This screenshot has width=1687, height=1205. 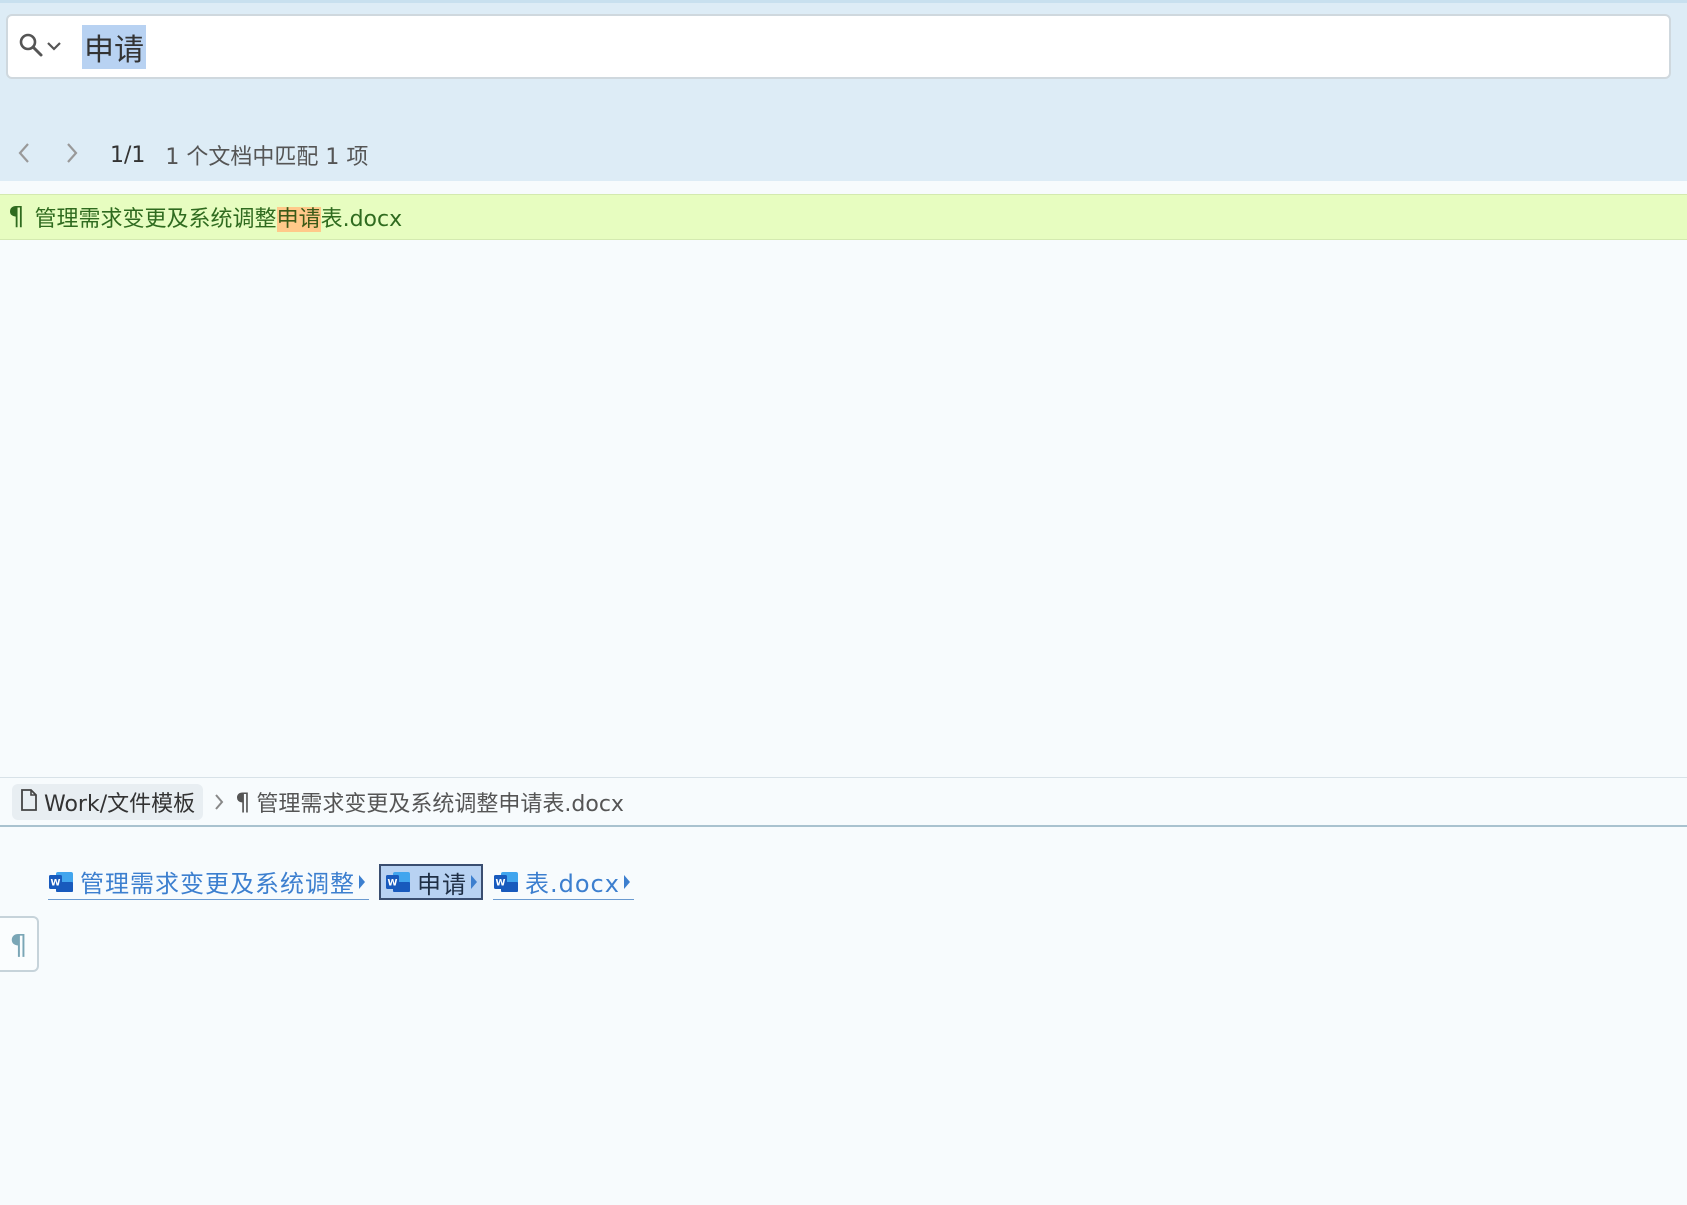 I want to click on prev-result-button, so click(x=24, y=155).